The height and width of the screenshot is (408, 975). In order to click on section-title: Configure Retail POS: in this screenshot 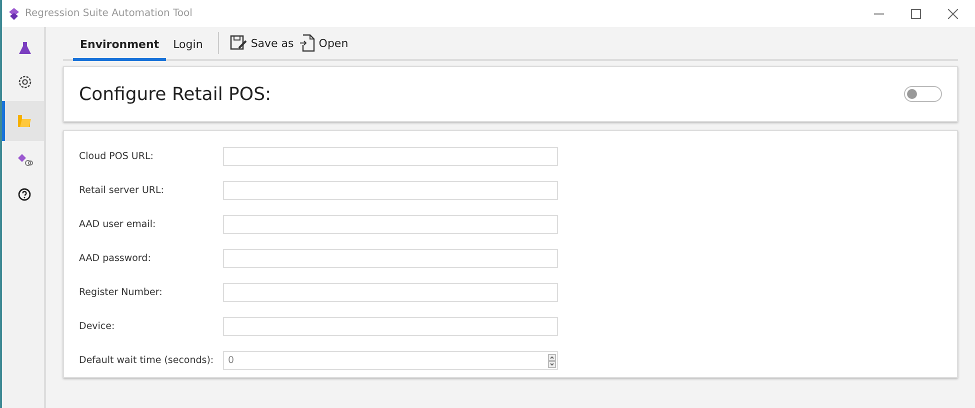, I will do `click(175, 94)`.